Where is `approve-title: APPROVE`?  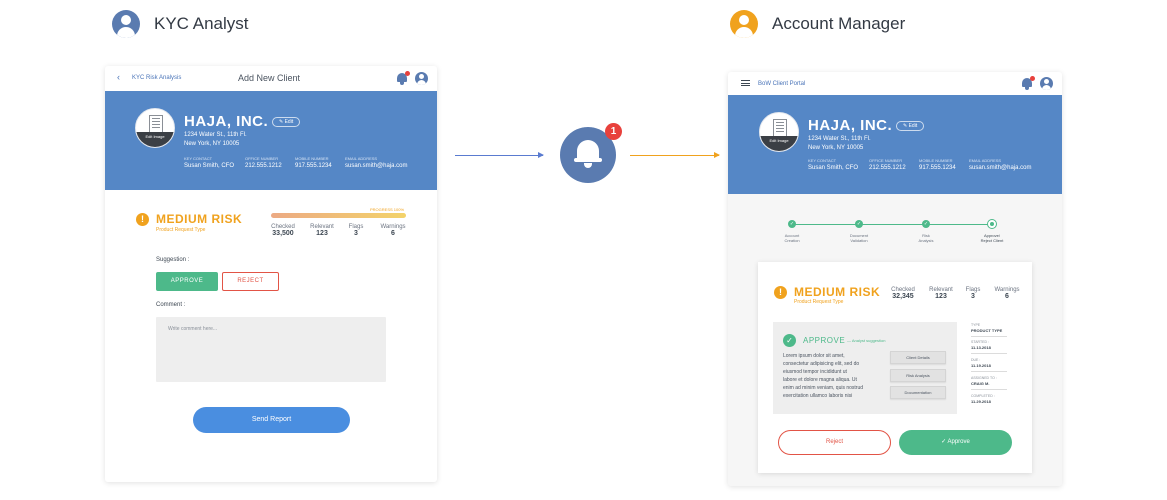
approve-title: APPROVE is located at coordinates (824, 340).